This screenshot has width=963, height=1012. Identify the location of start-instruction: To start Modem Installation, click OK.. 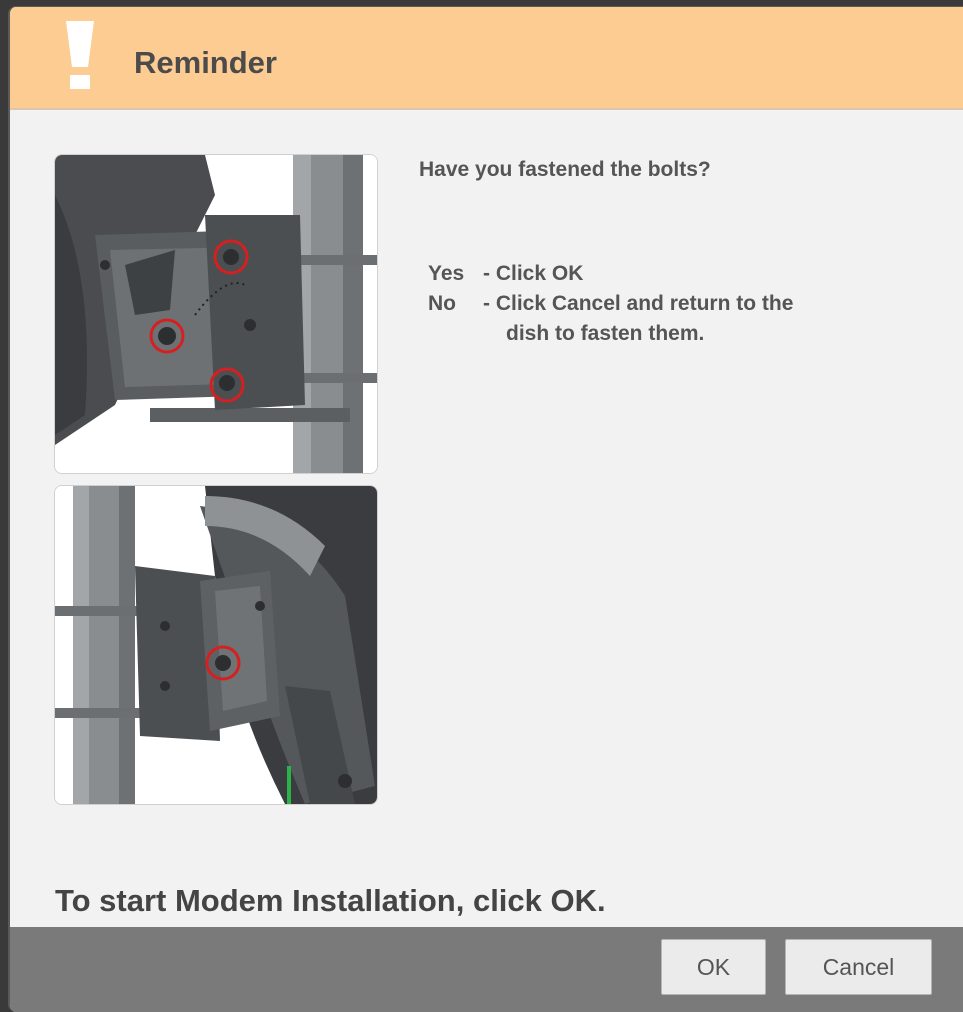
(330, 900).